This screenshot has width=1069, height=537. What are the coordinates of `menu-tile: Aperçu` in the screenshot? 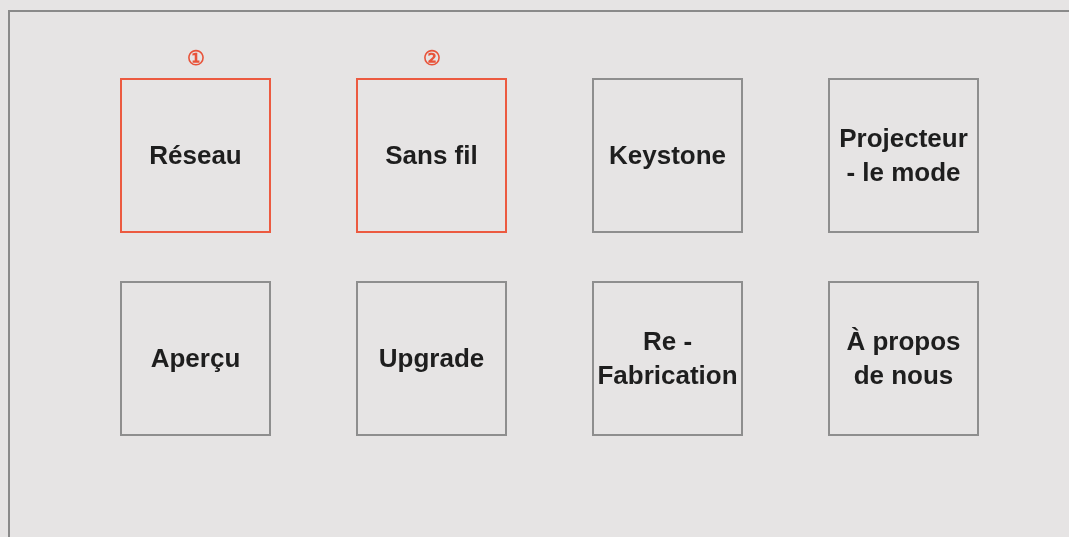 It's located at (195, 358).